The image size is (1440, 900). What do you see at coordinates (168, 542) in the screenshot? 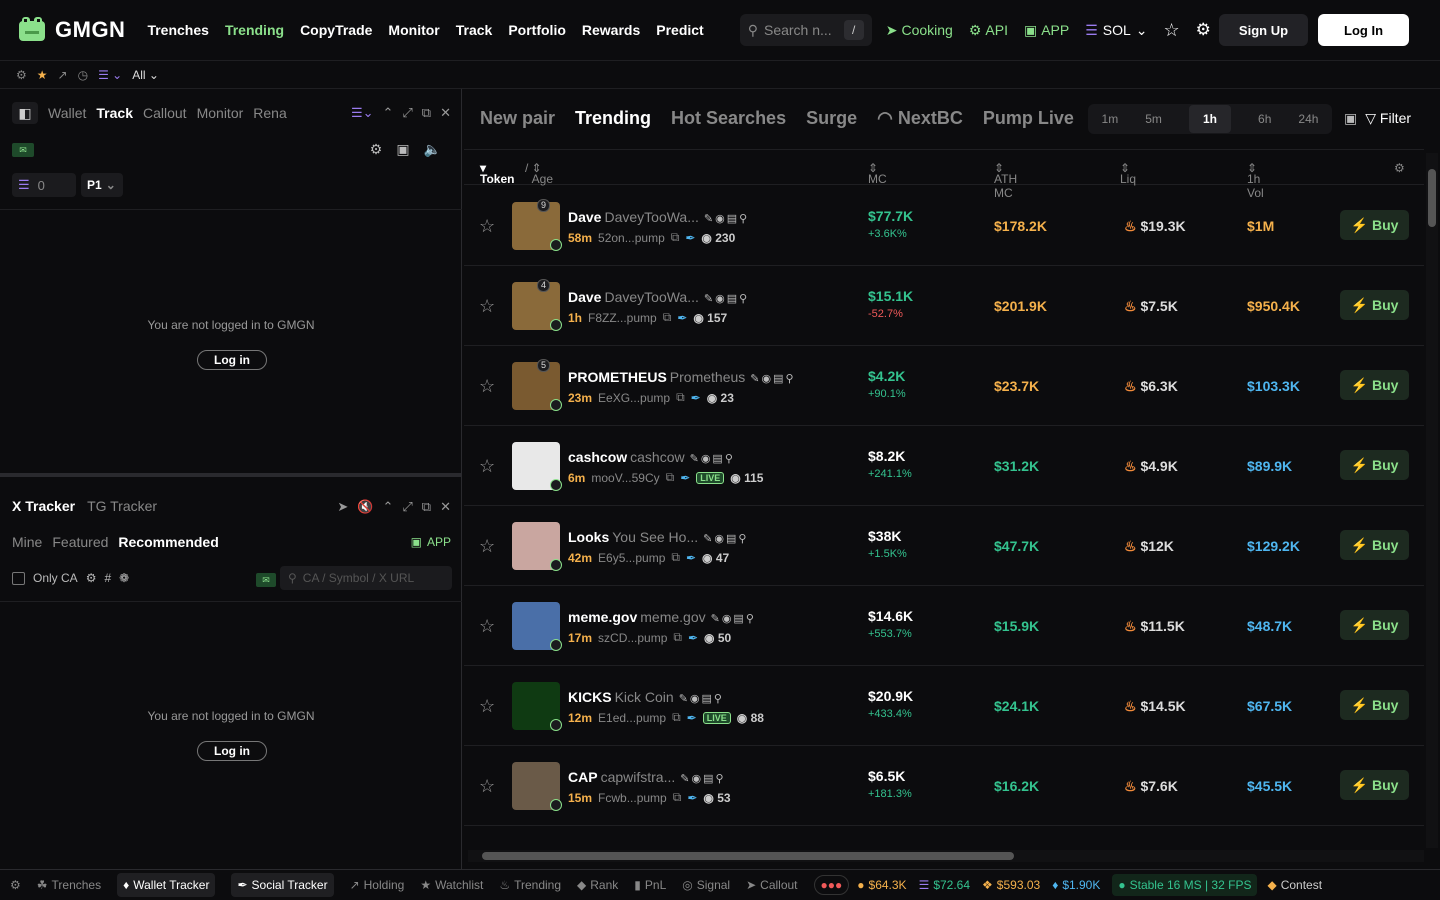
I see `subtab-recommended: Recommended` at bounding box center [168, 542].